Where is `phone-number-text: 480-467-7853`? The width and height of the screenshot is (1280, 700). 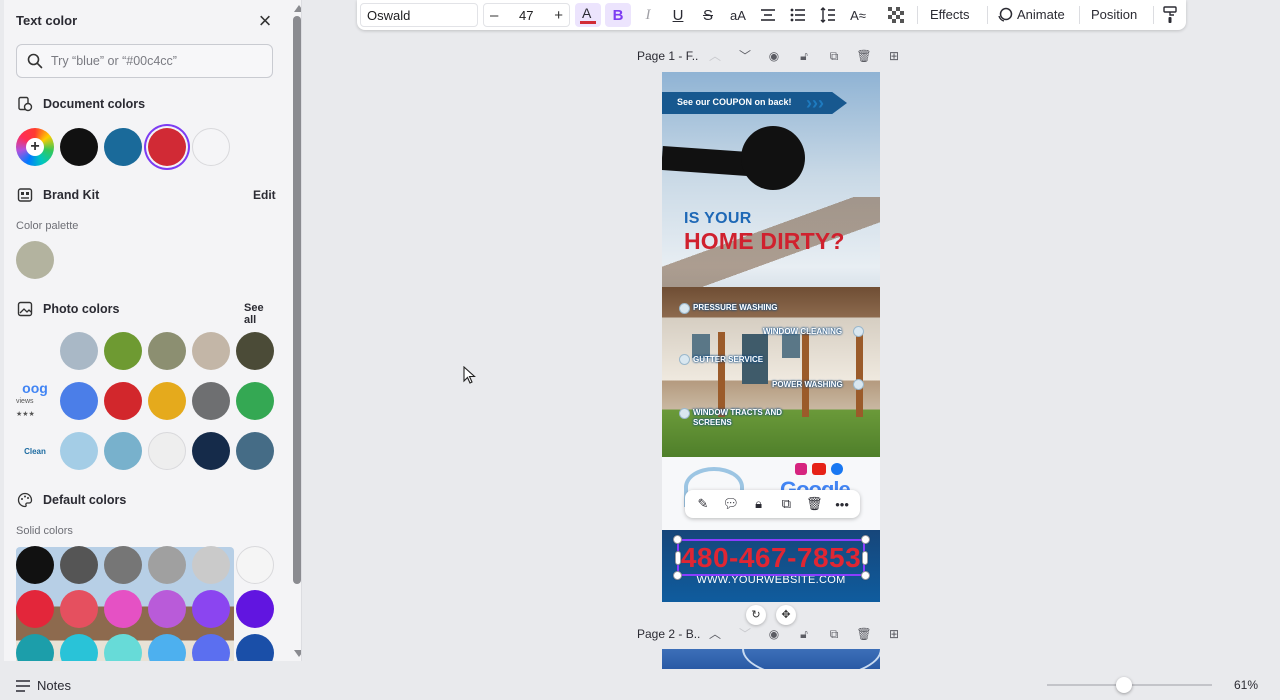 phone-number-text: 480-467-7853 is located at coordinates (771, 558).